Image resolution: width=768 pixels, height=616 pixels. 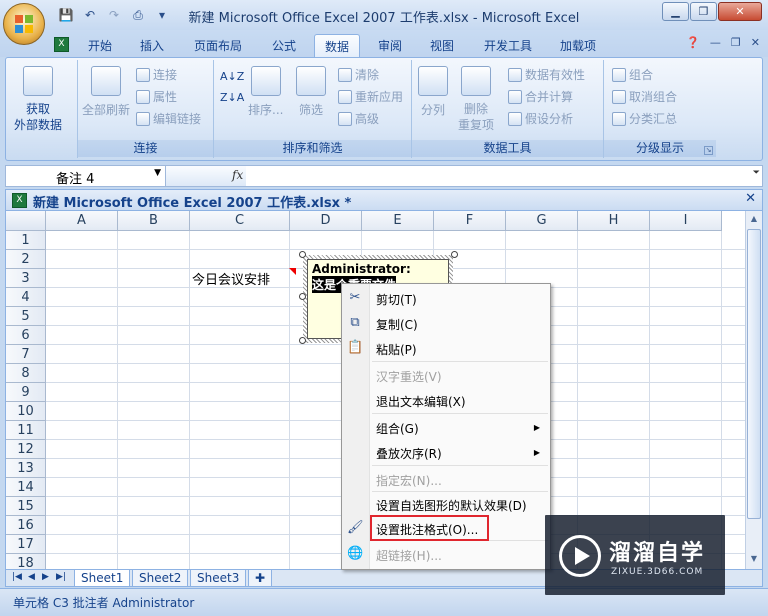 I want to click on dialog-launcher-icon: ↘, so click(x=708, y=150).